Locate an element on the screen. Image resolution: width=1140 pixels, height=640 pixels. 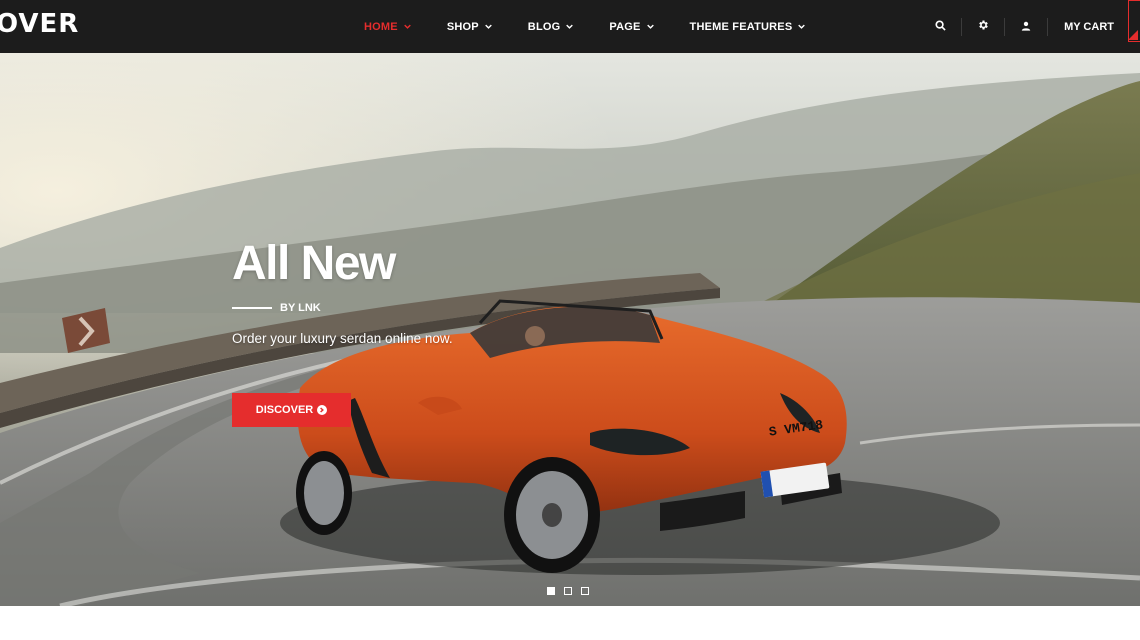
brand-logo: OVER is located at coordinates (39, 24).